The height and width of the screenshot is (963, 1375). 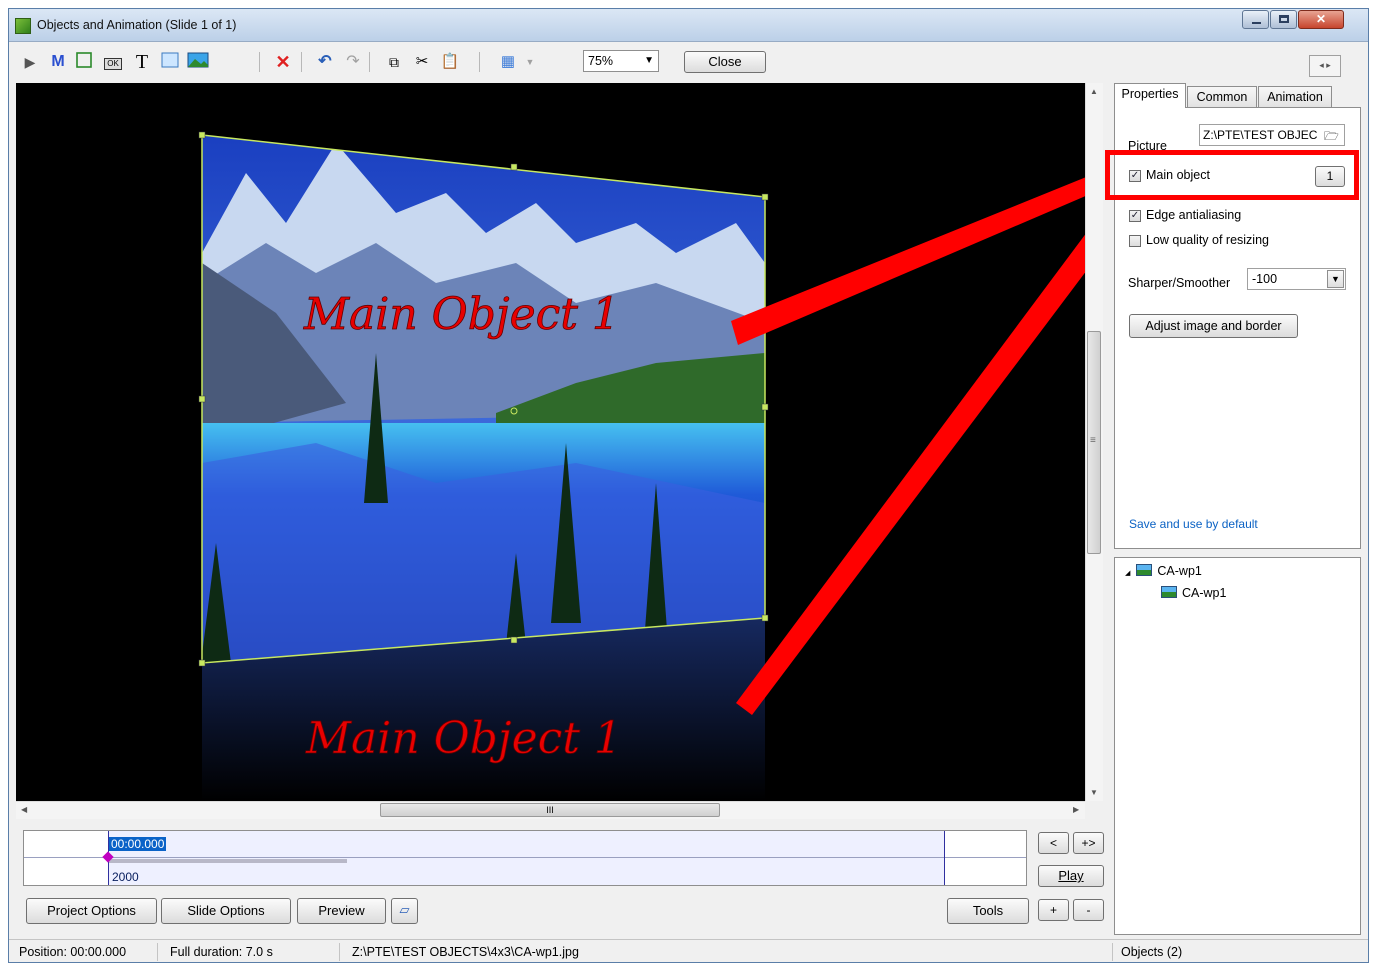 I want to click on maximize-icon, so click(x=1284, y=19).